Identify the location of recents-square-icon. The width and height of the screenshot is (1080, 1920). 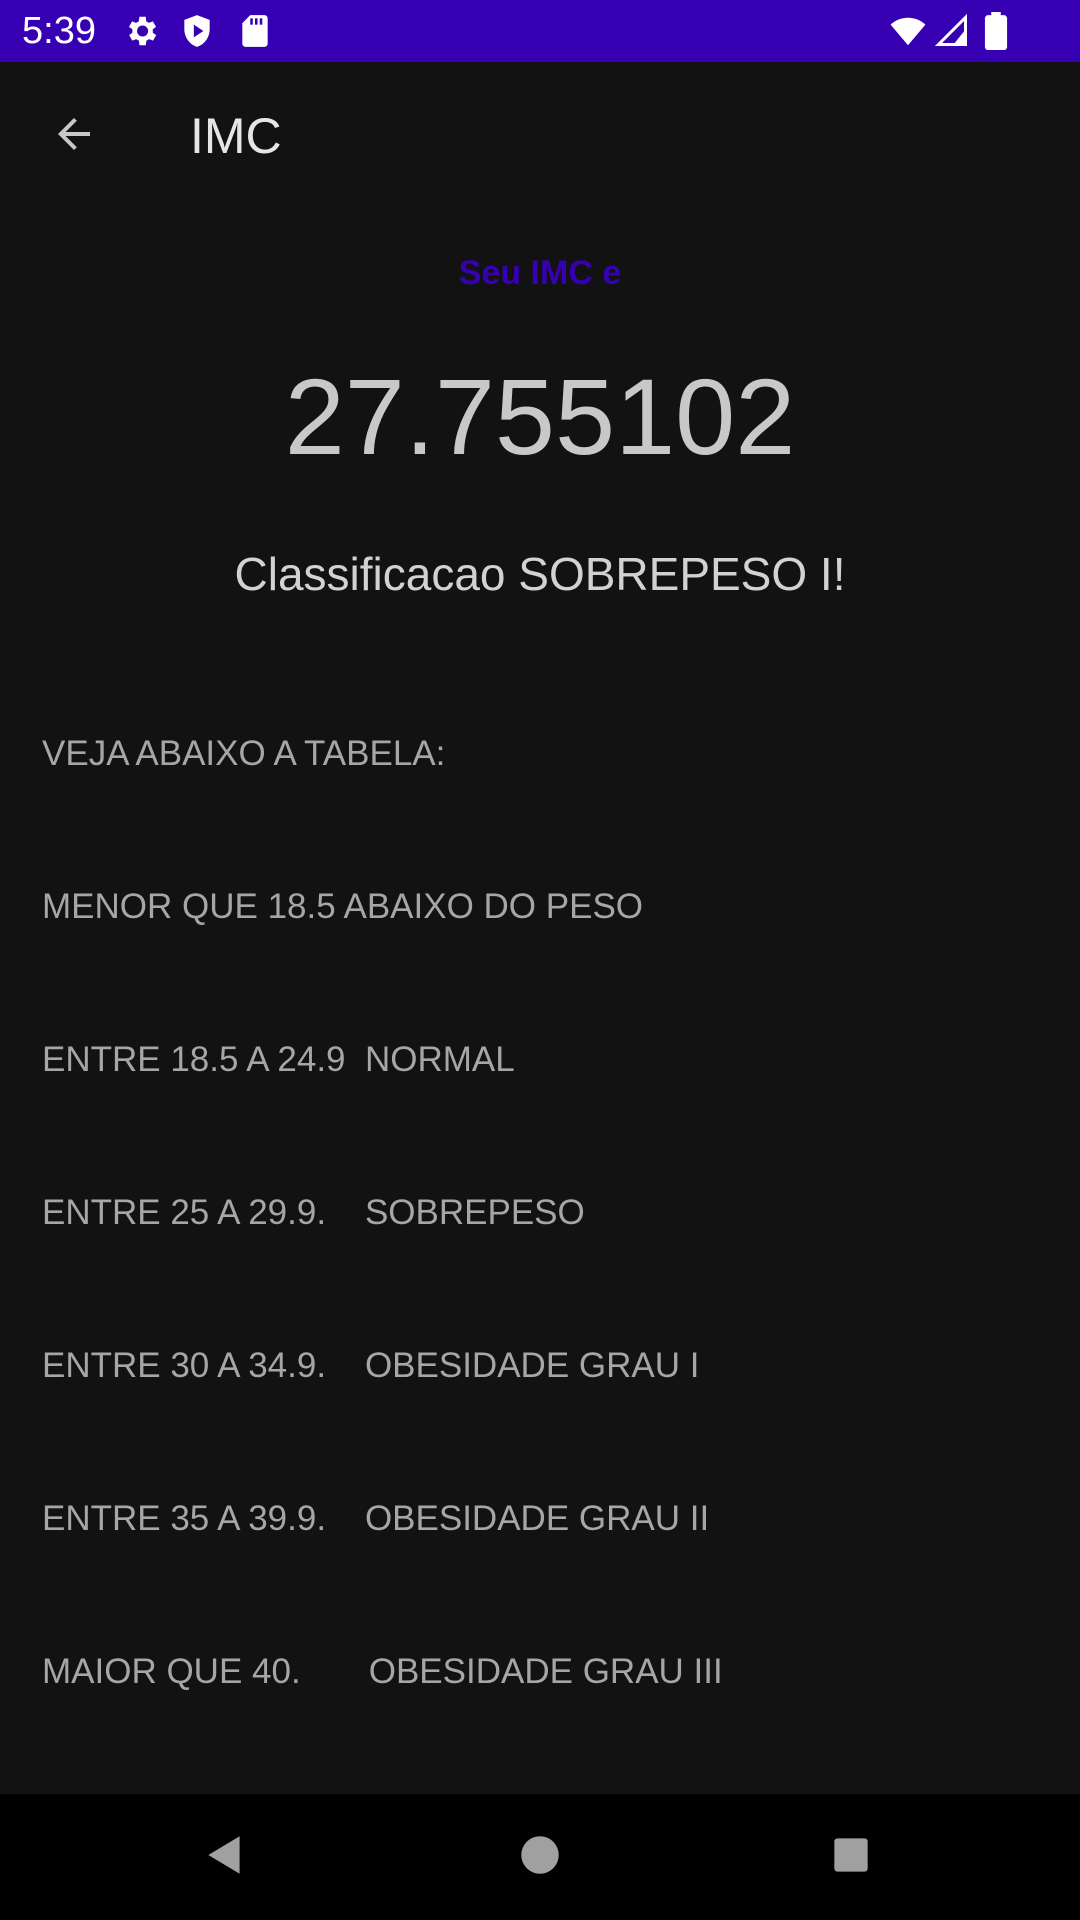
(851, 1857).